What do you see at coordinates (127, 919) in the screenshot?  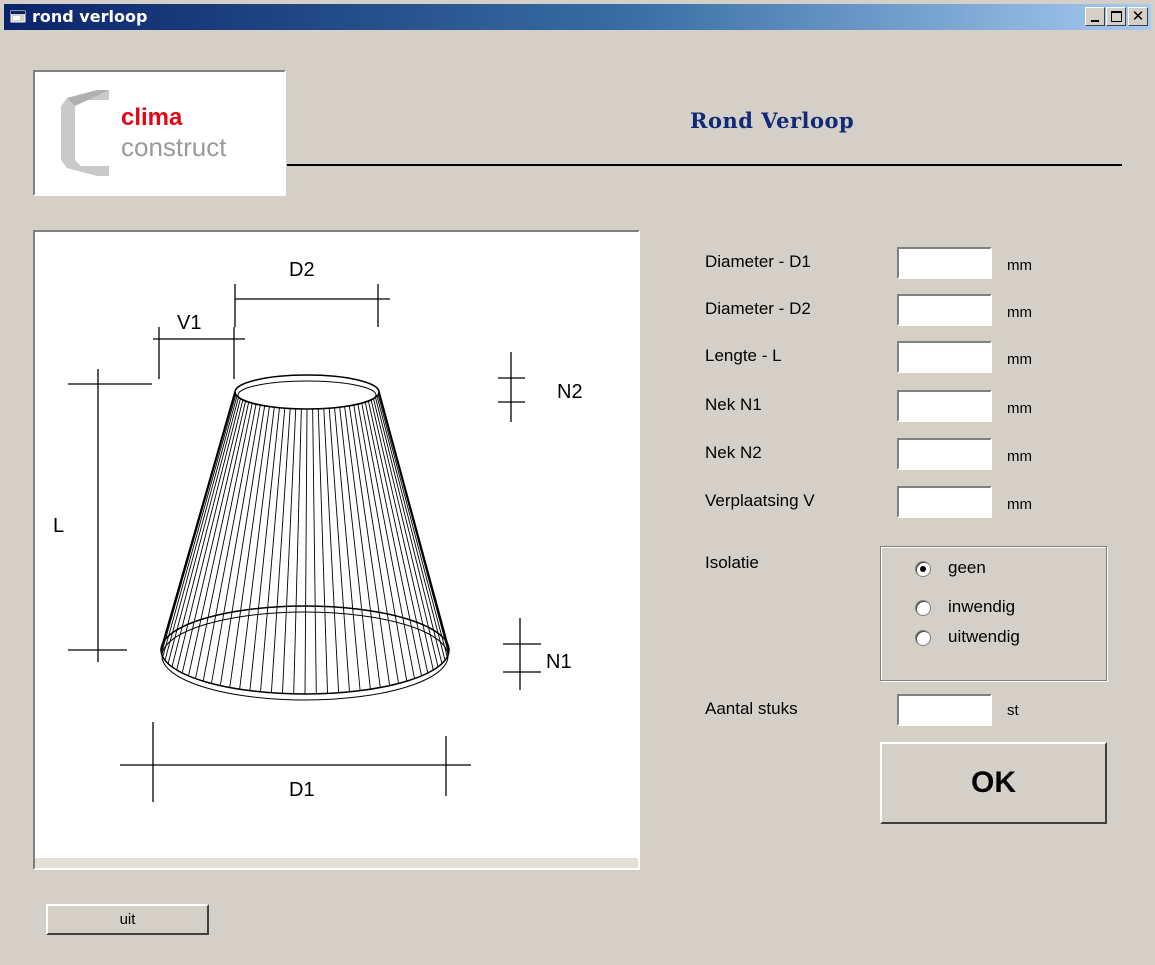 I see `exit-button: uit` at bounding box center [127, 919].